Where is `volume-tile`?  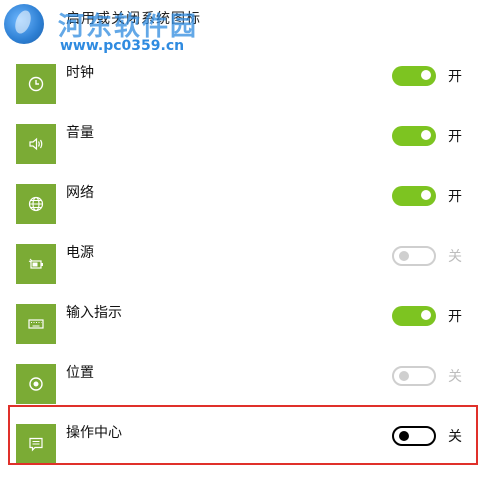 volume-tile is located at coordinates (36, 144).